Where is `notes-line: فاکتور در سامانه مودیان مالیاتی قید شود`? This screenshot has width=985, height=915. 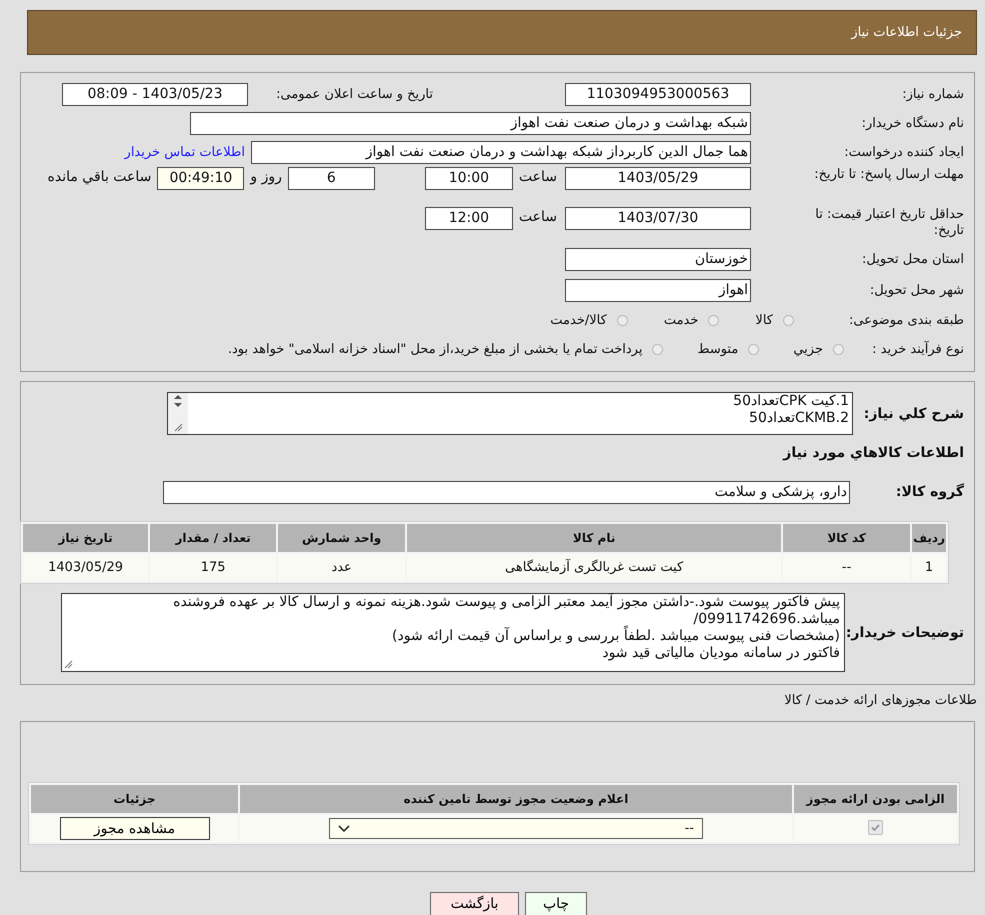 notes-line: فاکتور در سامانه مودیان مالیاتی قید شود is located at coordinates (720, 653).